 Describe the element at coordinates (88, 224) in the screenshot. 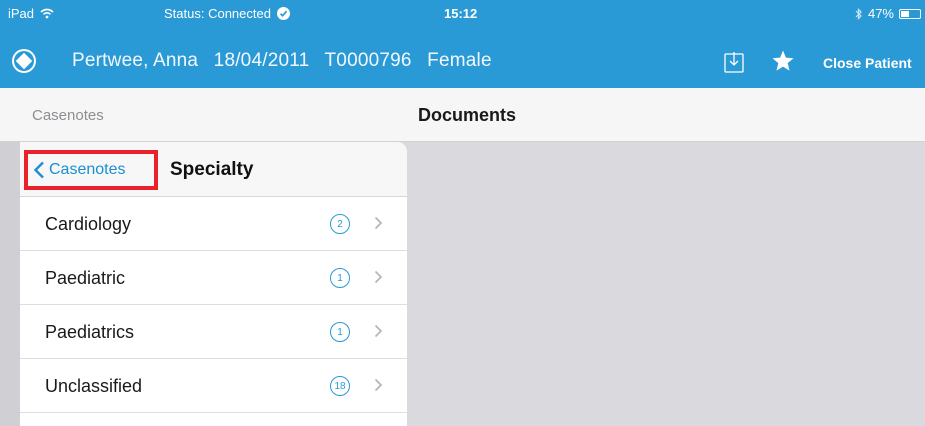

I see `list-item-label: Cardiology` at that location.